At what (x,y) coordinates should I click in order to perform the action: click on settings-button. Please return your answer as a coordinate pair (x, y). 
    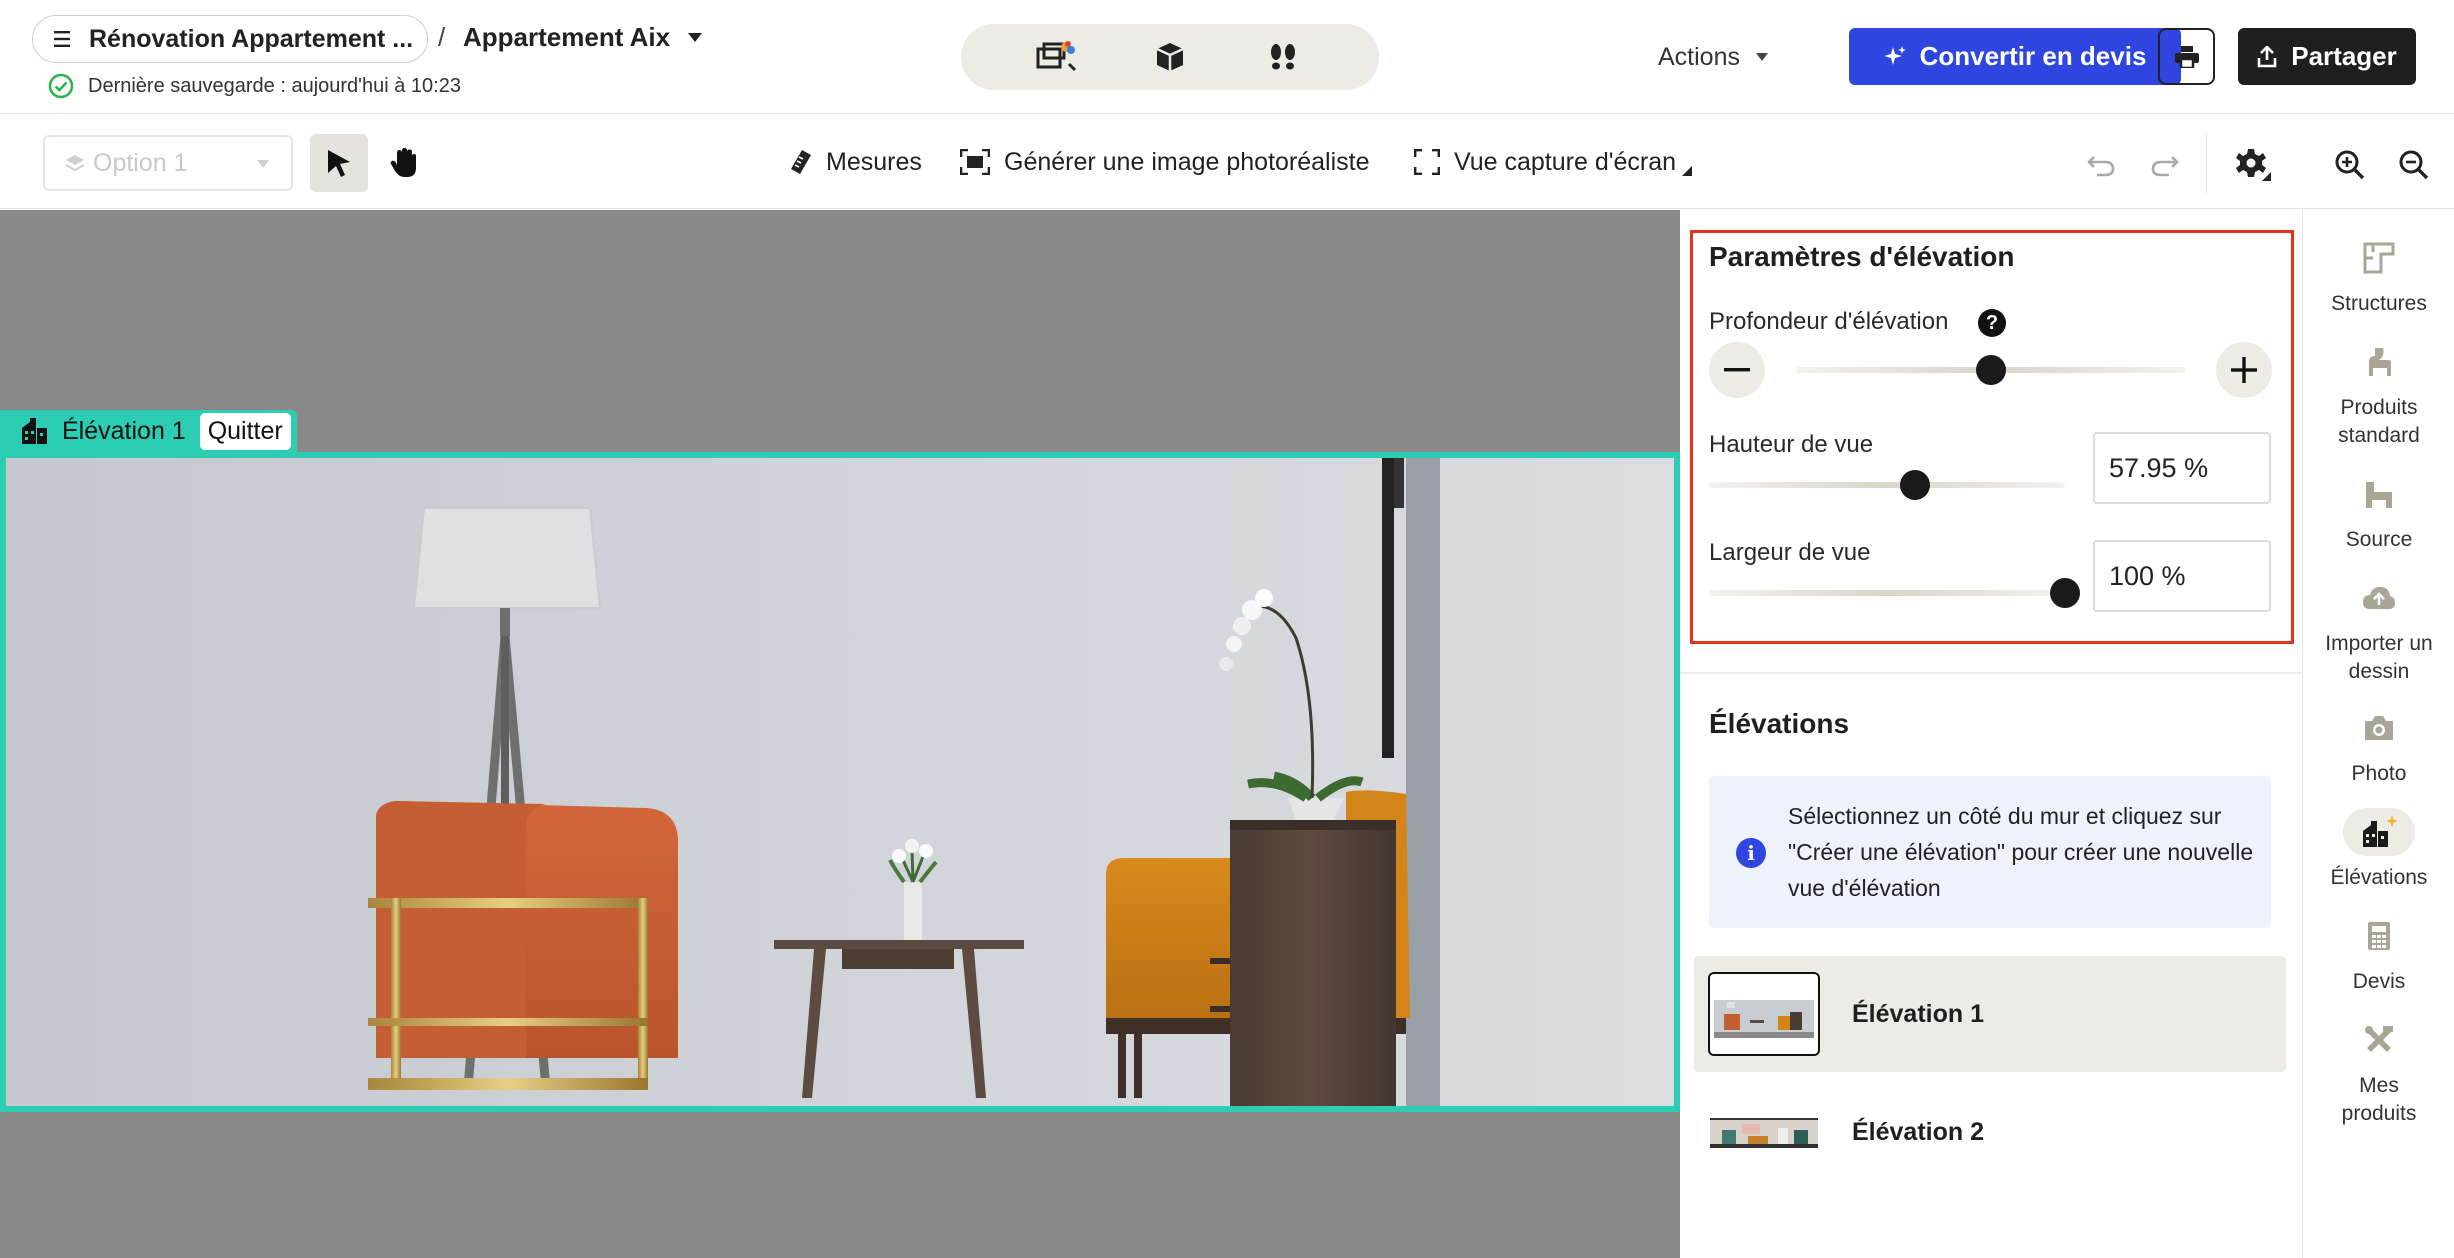
    Looking at the image, I should click on (2254, 165).